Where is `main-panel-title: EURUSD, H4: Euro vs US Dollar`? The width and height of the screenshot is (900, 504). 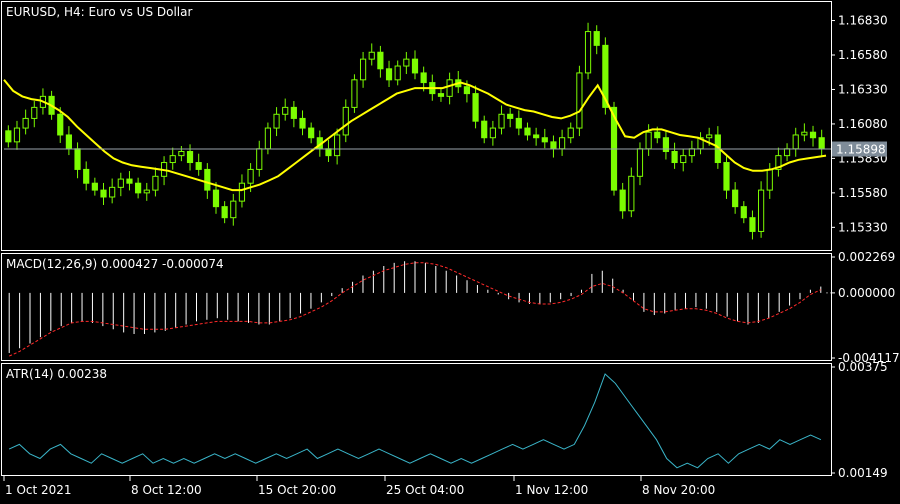 main-panel-title: EURUSD, H4: Euro vs US Dollar is located at coordinates (99, 12).